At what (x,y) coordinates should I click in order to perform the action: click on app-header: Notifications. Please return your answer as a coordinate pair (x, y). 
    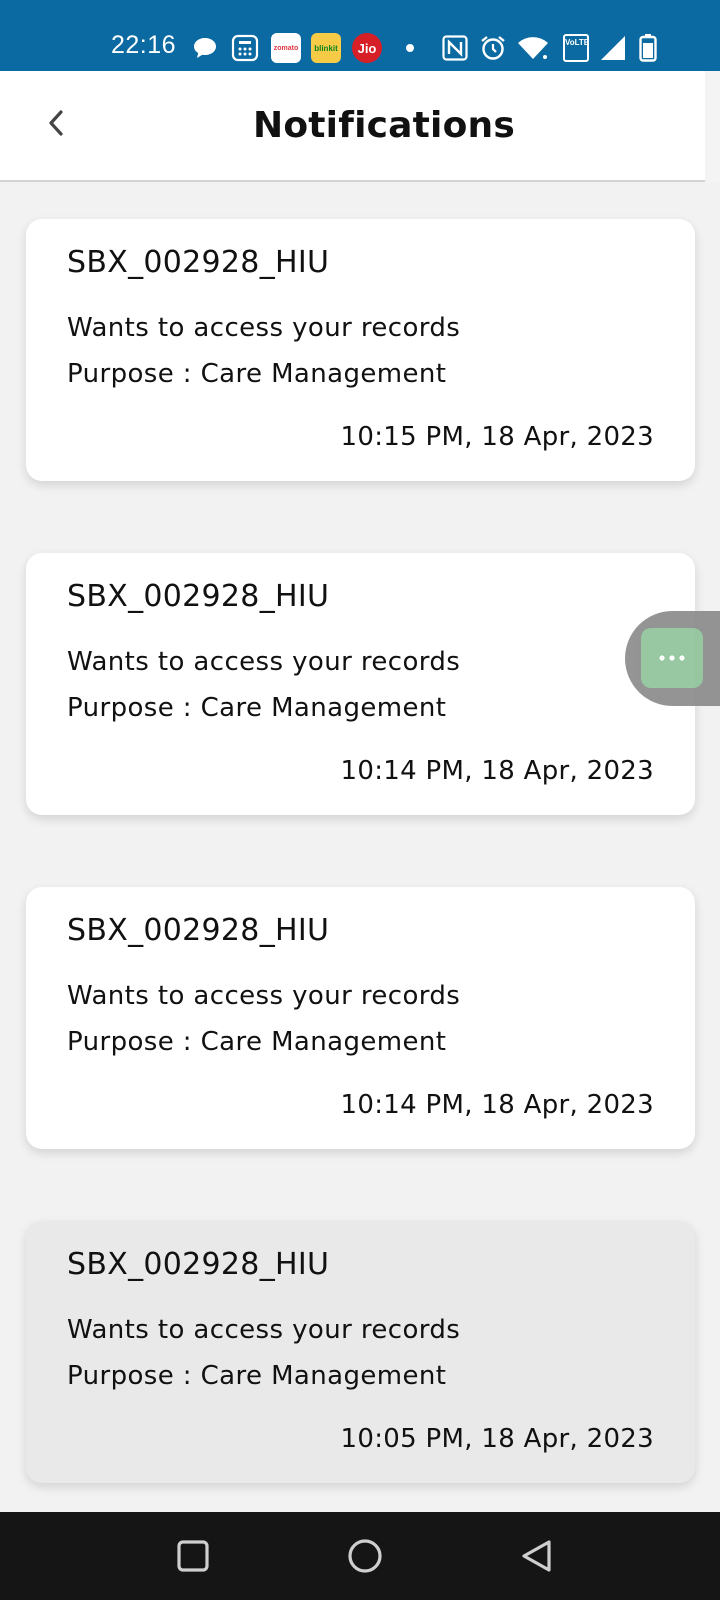
    Looking at the image, I should click on (352, 126).